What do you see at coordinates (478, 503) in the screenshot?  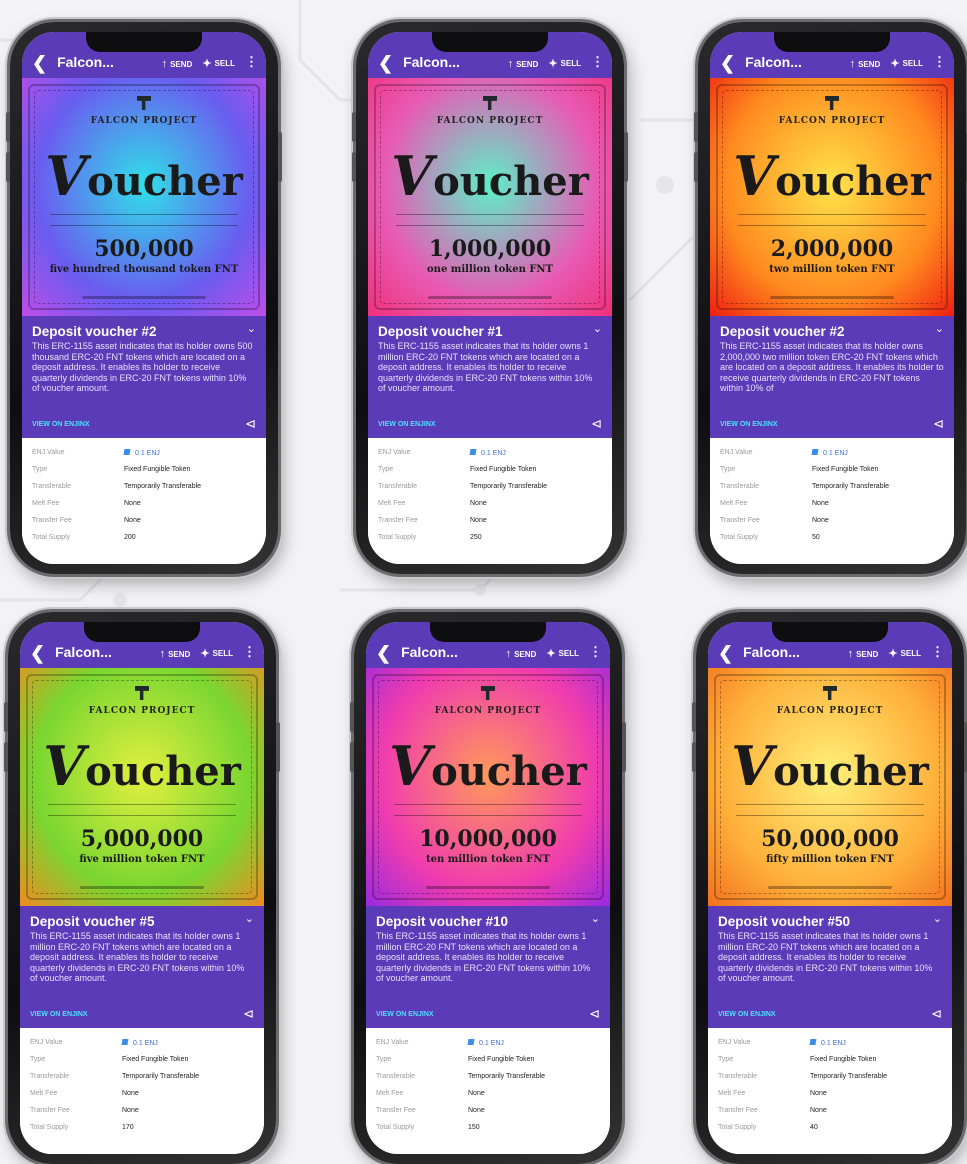 I see `property-value: None` at bounding box center [478, 503].